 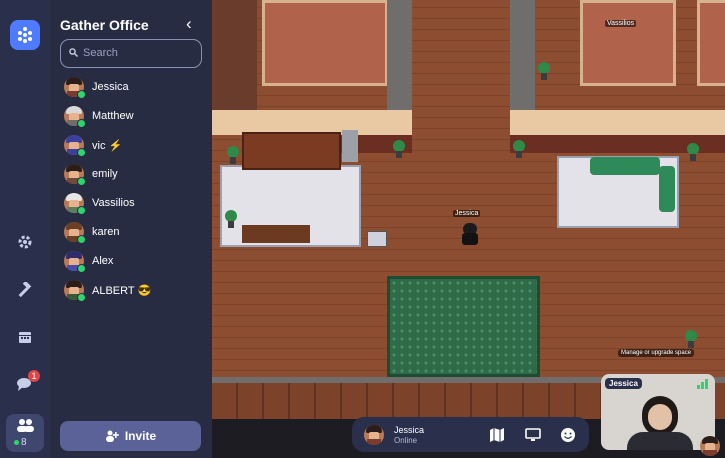 What do you see at coordinates (628, 43) in the screenshot?
I see `office-room-right` at bounding box center [628, 43].